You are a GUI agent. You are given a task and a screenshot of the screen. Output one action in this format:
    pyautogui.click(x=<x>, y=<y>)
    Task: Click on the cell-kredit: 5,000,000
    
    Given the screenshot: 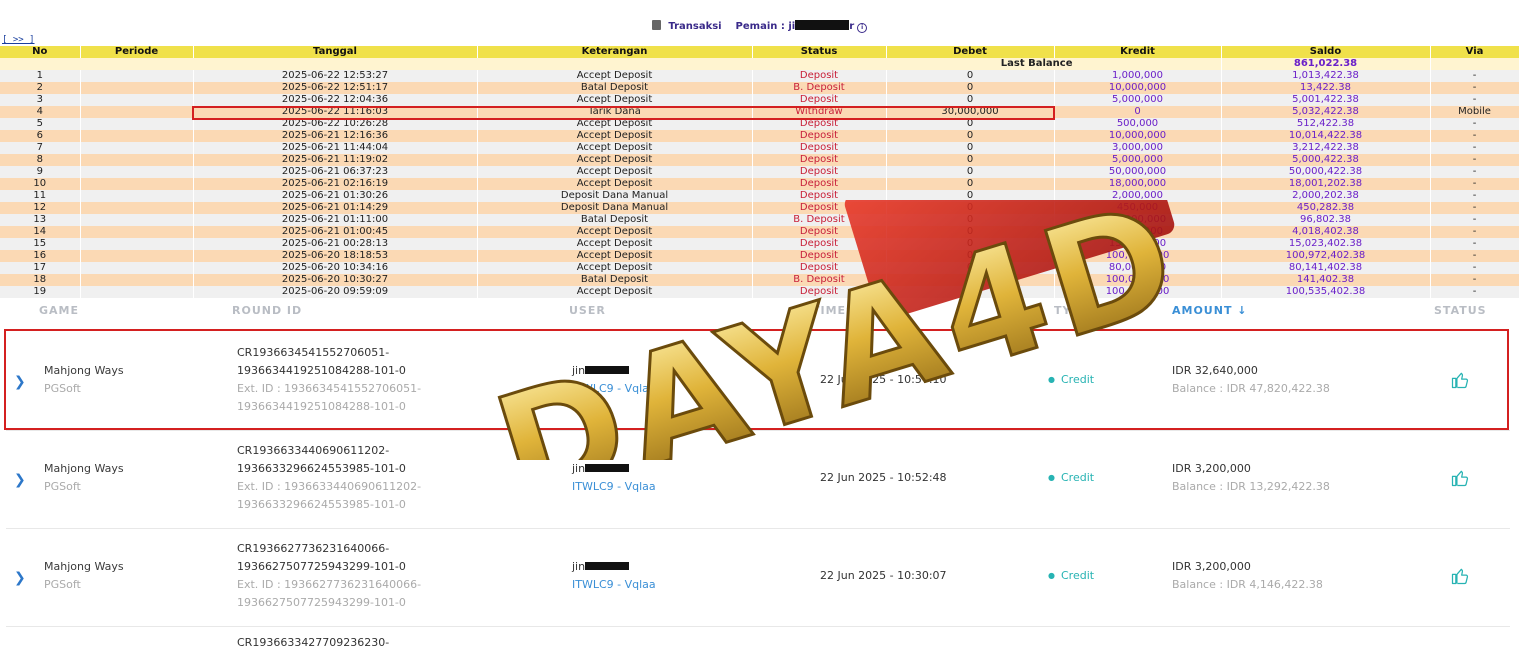 What is the action you would take?
    pyautogui.click(x=1138, y=100)
    